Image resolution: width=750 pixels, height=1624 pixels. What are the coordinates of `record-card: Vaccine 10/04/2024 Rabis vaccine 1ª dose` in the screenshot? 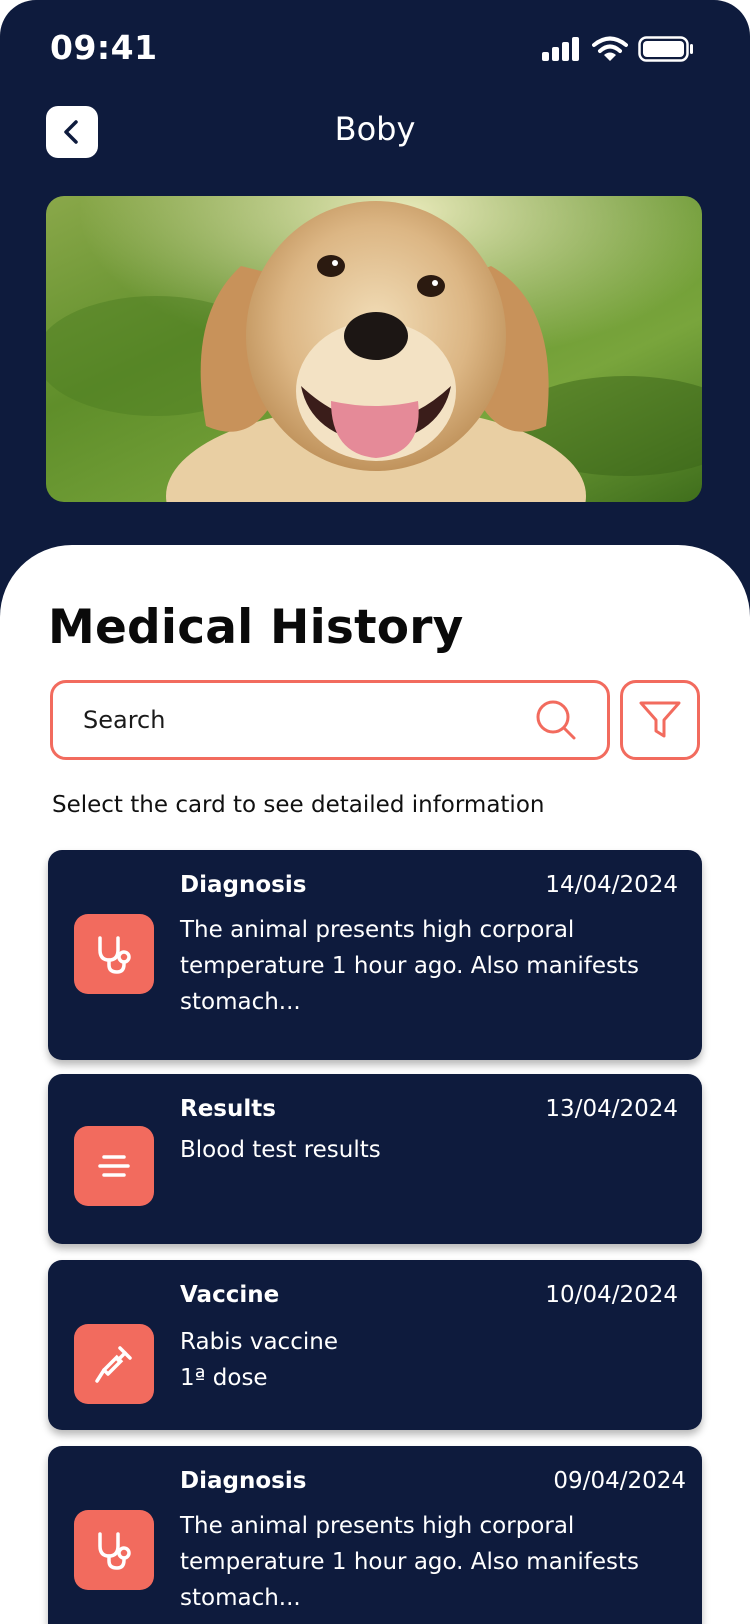 It's located at (375, 1345).